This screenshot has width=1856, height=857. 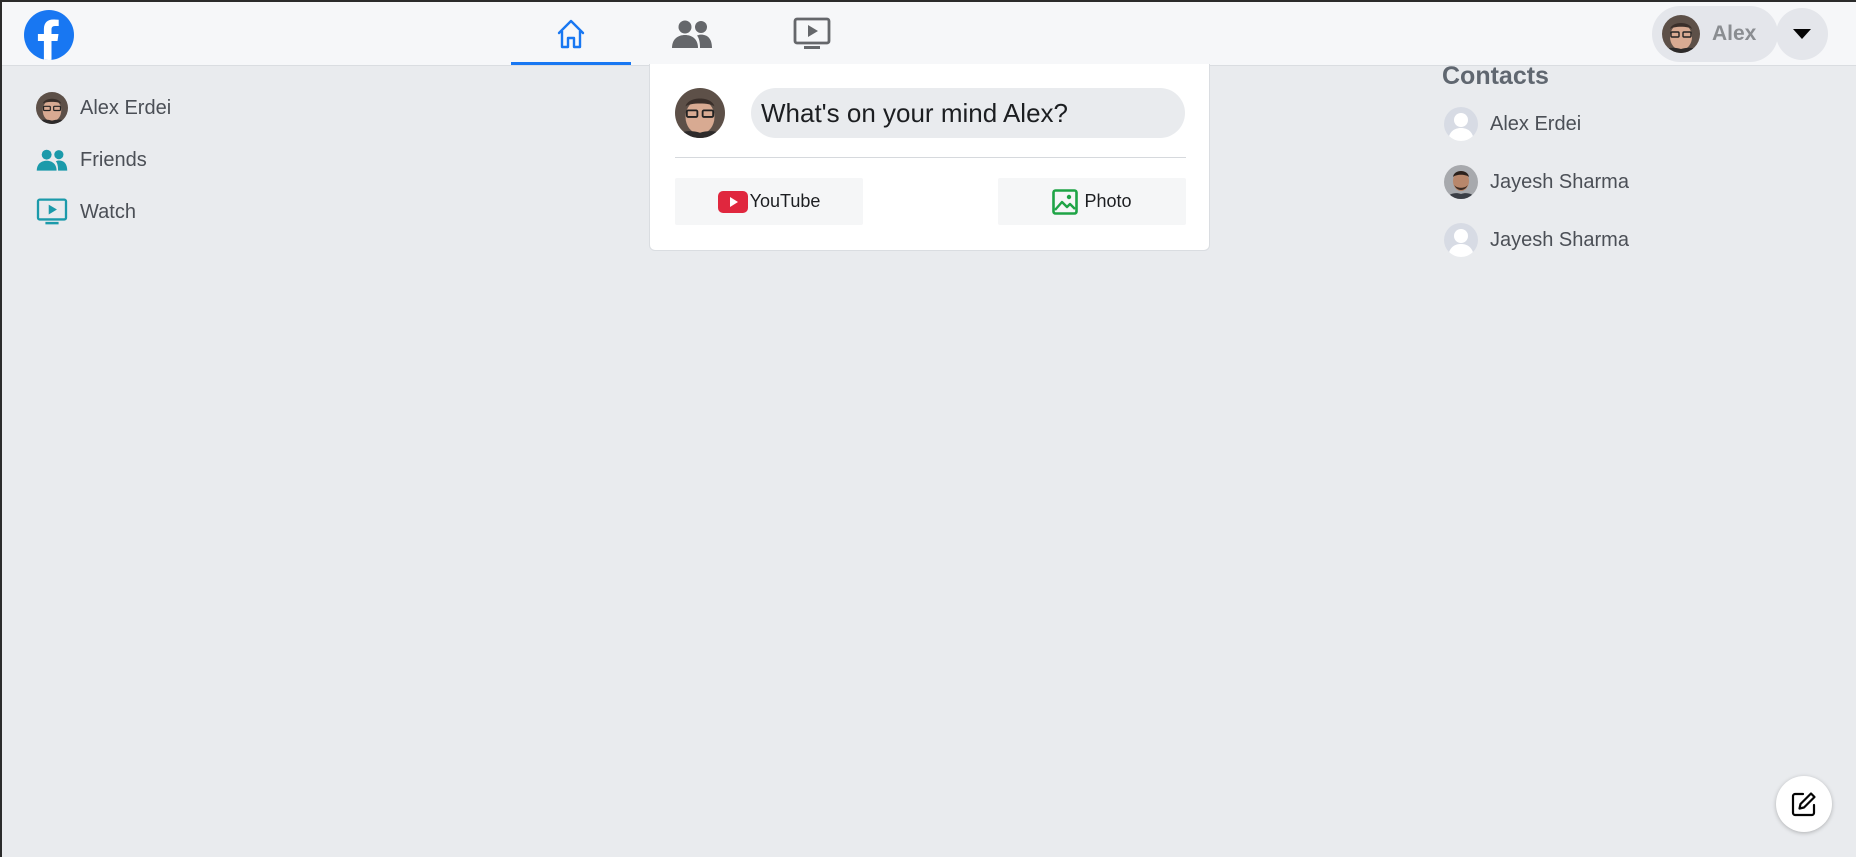 I want to click on edit-icon, so click(x=1803, y=804).